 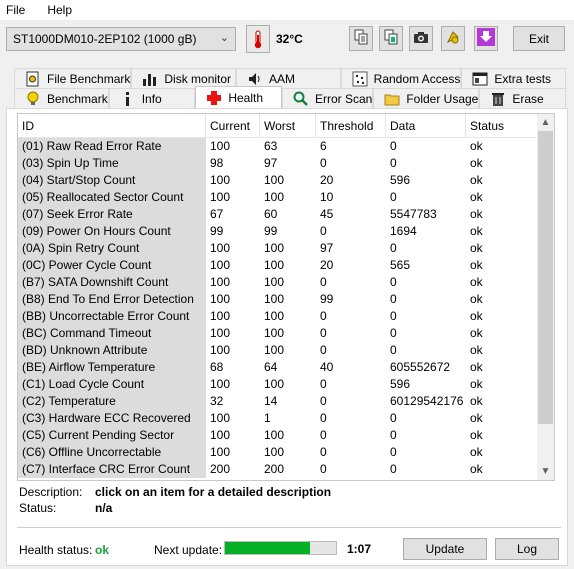 I want to click on drive-select: ST1000DM010-2EP102 (1000 gB) ⌄, so click(x=121, y=39).